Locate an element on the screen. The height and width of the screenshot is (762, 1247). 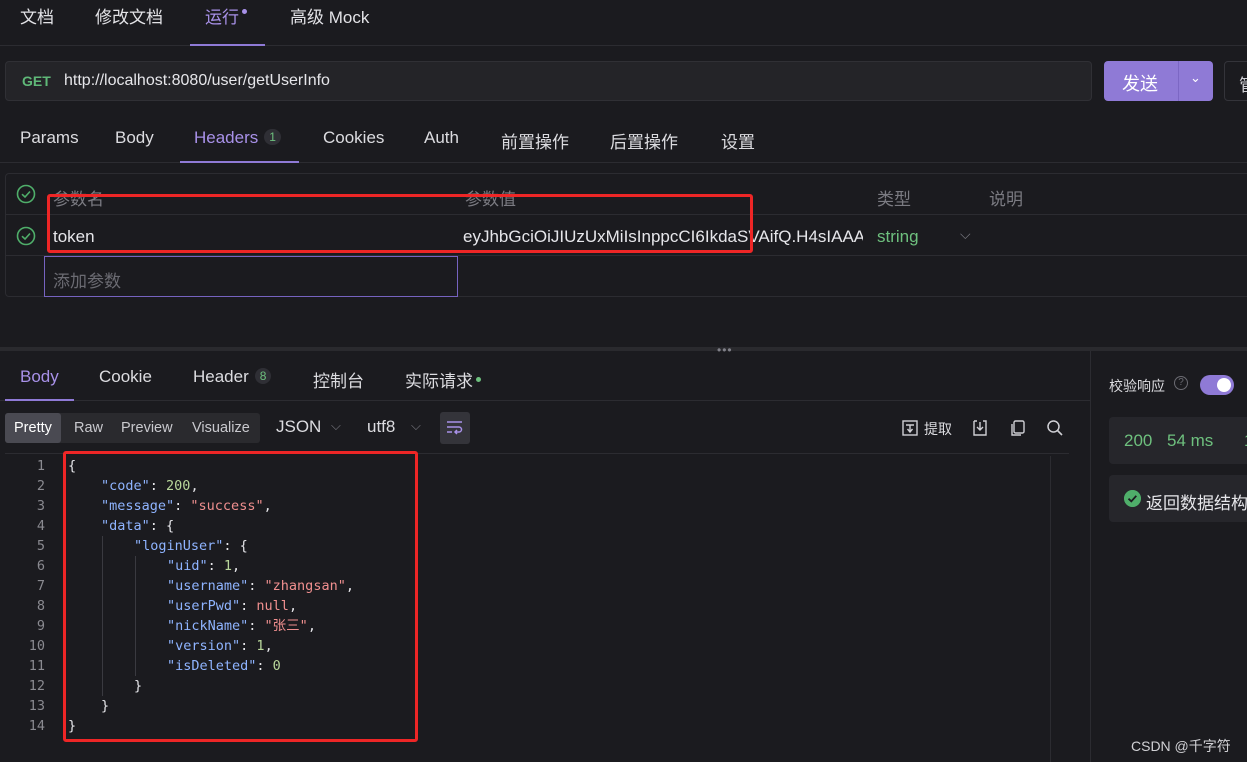
tab-cookies: Cookies is located at coordinates (353, 145).